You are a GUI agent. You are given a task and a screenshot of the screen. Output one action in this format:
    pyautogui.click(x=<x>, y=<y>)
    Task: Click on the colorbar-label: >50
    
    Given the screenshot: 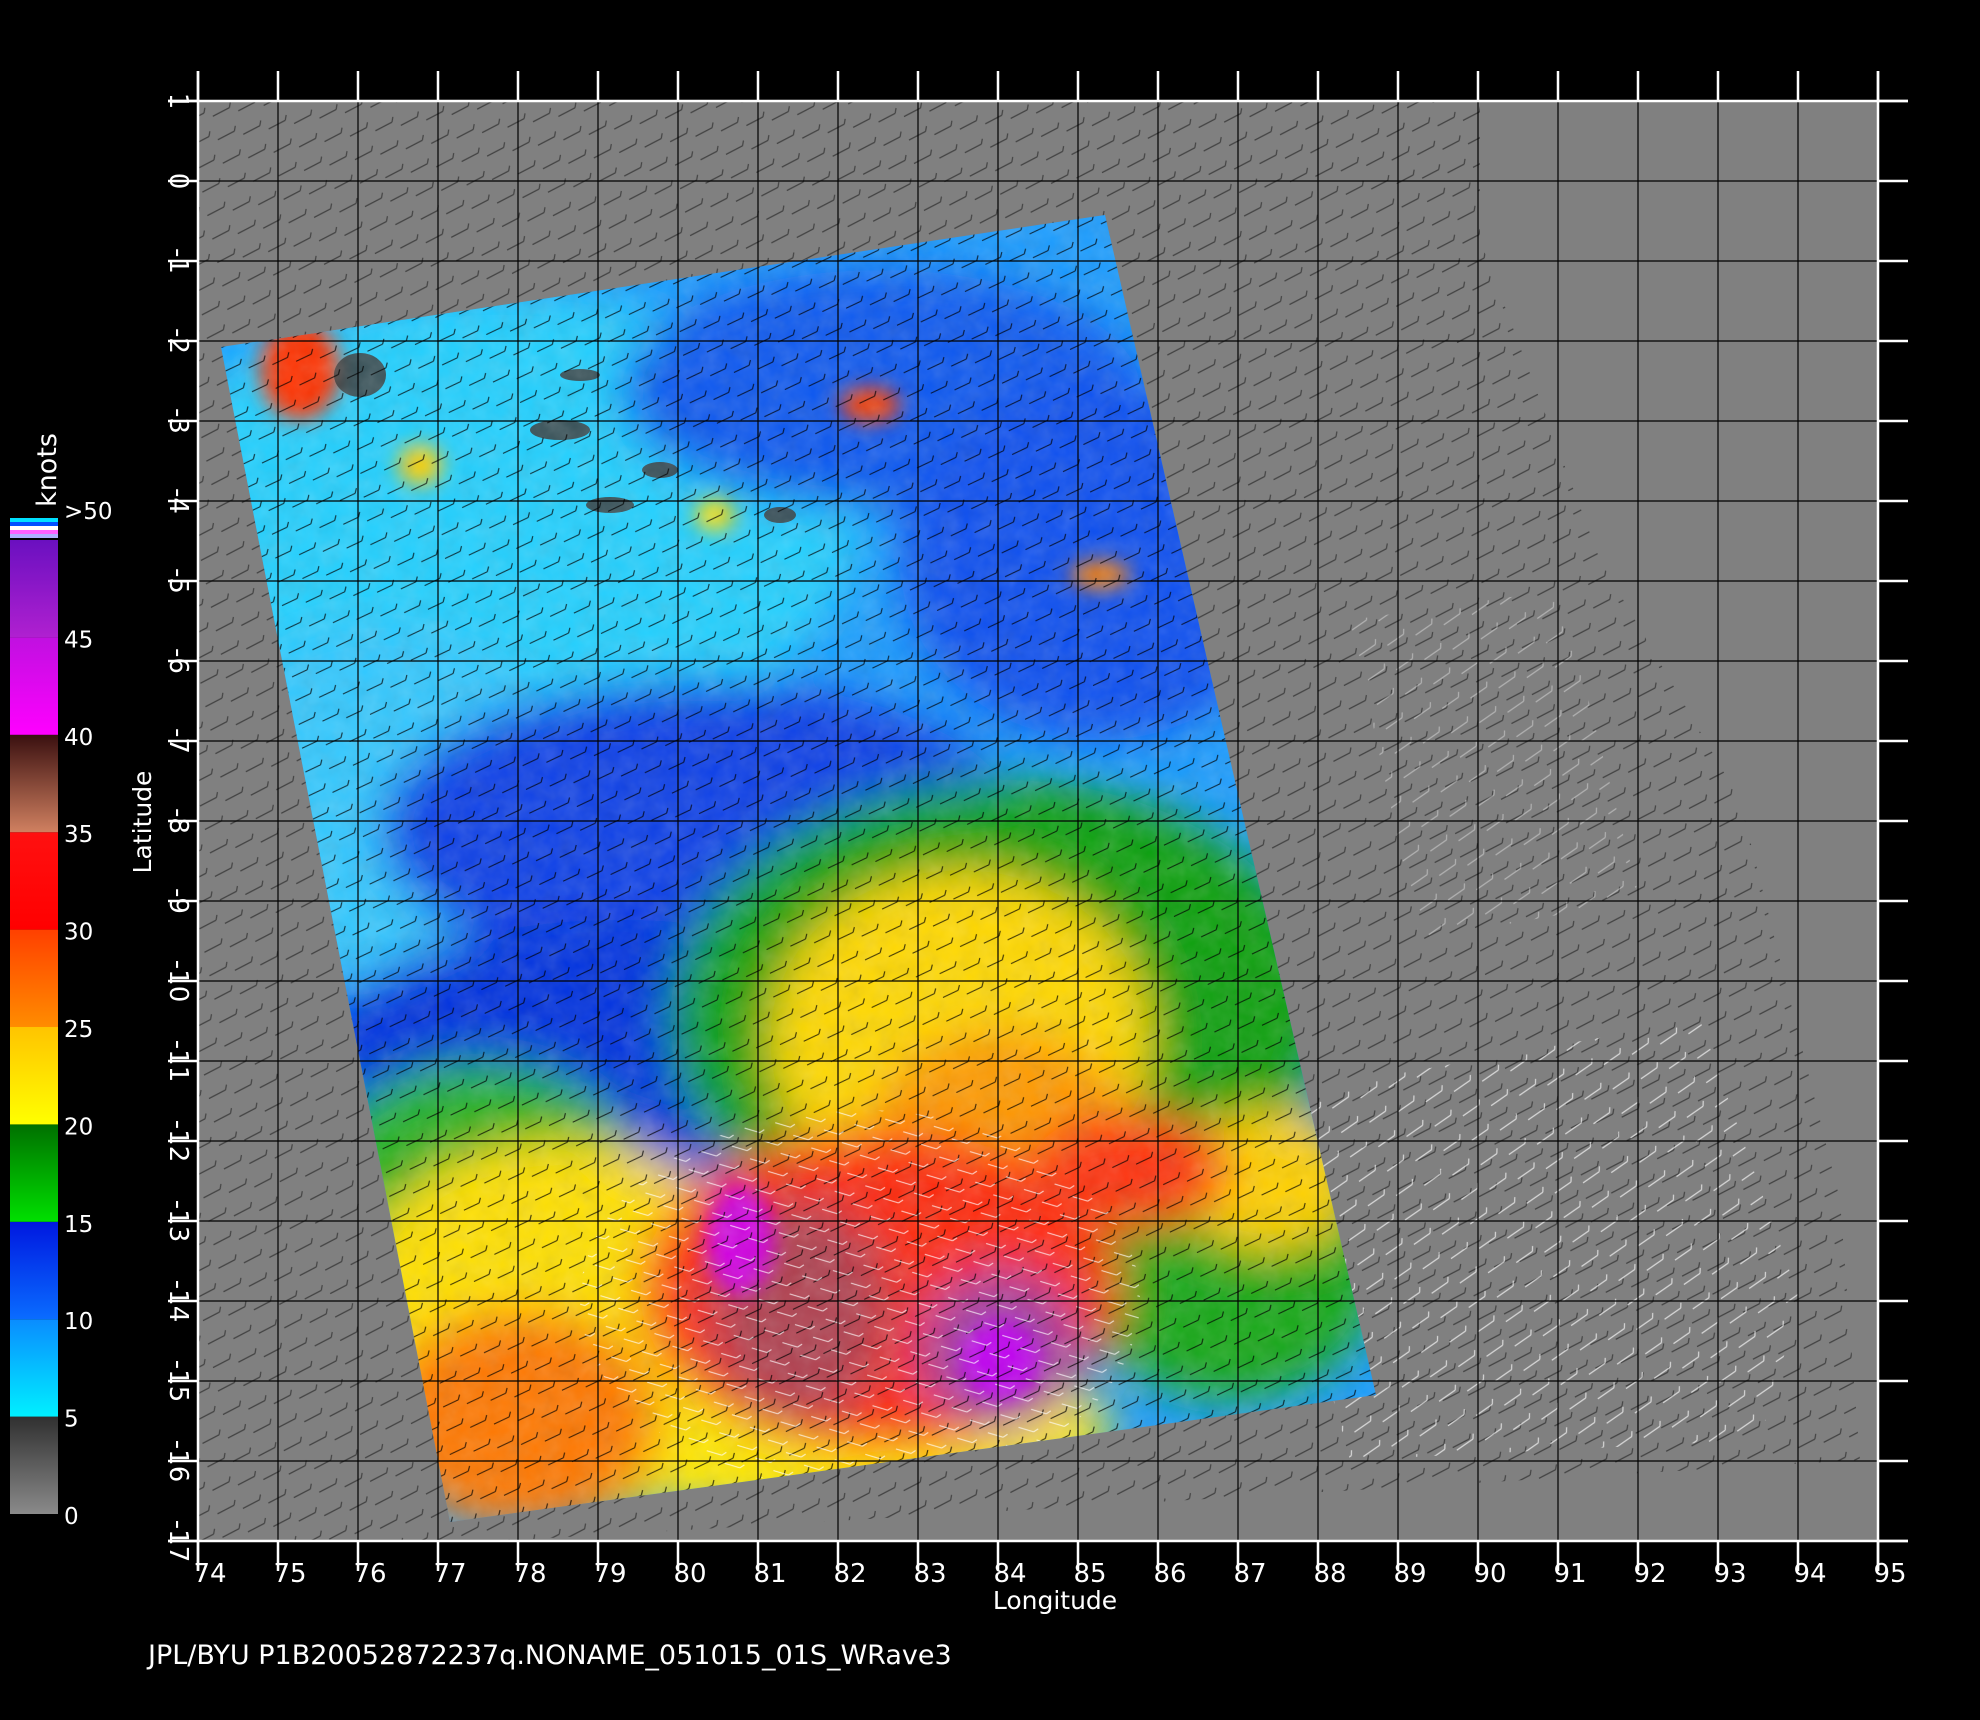 What is the action you would take?
    pyautogui.click(x=88, y=512)
    